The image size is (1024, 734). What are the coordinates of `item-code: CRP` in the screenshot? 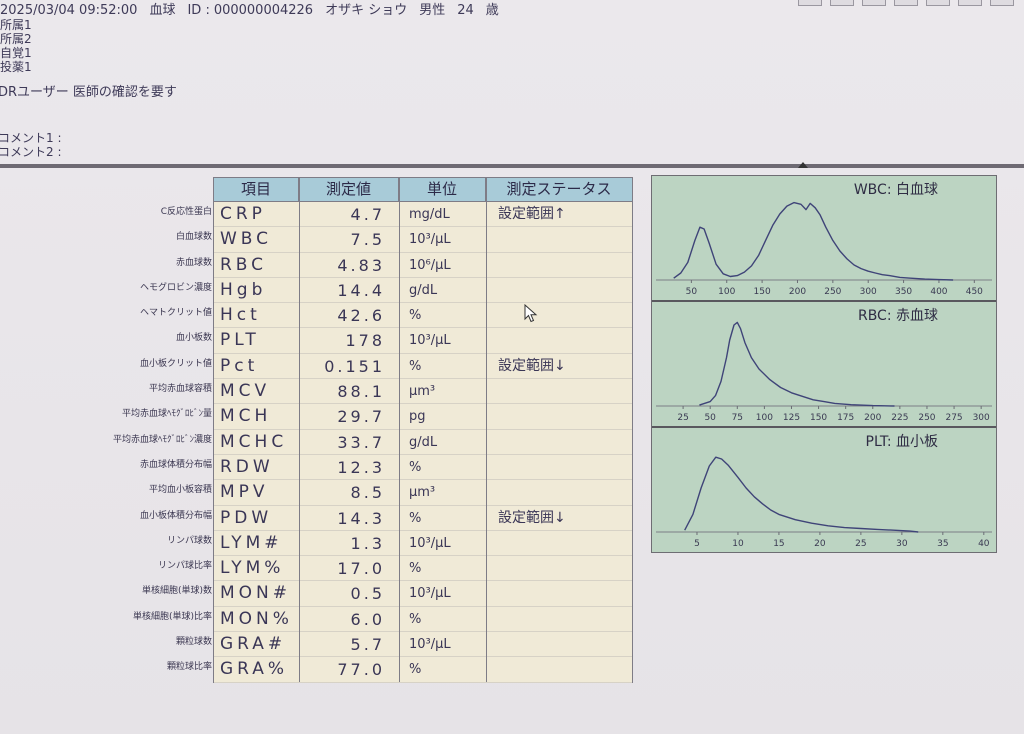 It's located at (243, 214).